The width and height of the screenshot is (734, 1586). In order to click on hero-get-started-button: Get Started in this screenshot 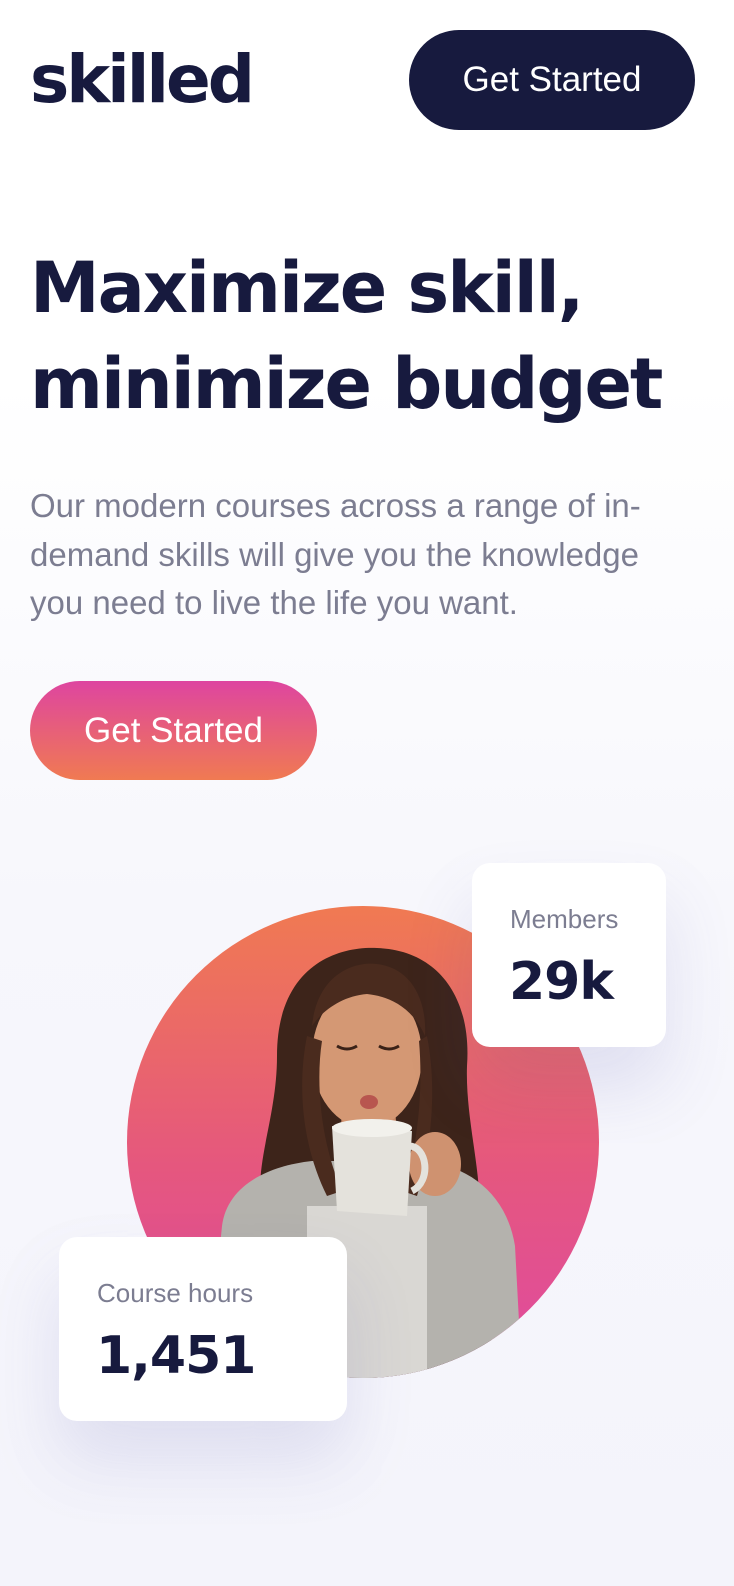, I will do `click(173, 730)`.